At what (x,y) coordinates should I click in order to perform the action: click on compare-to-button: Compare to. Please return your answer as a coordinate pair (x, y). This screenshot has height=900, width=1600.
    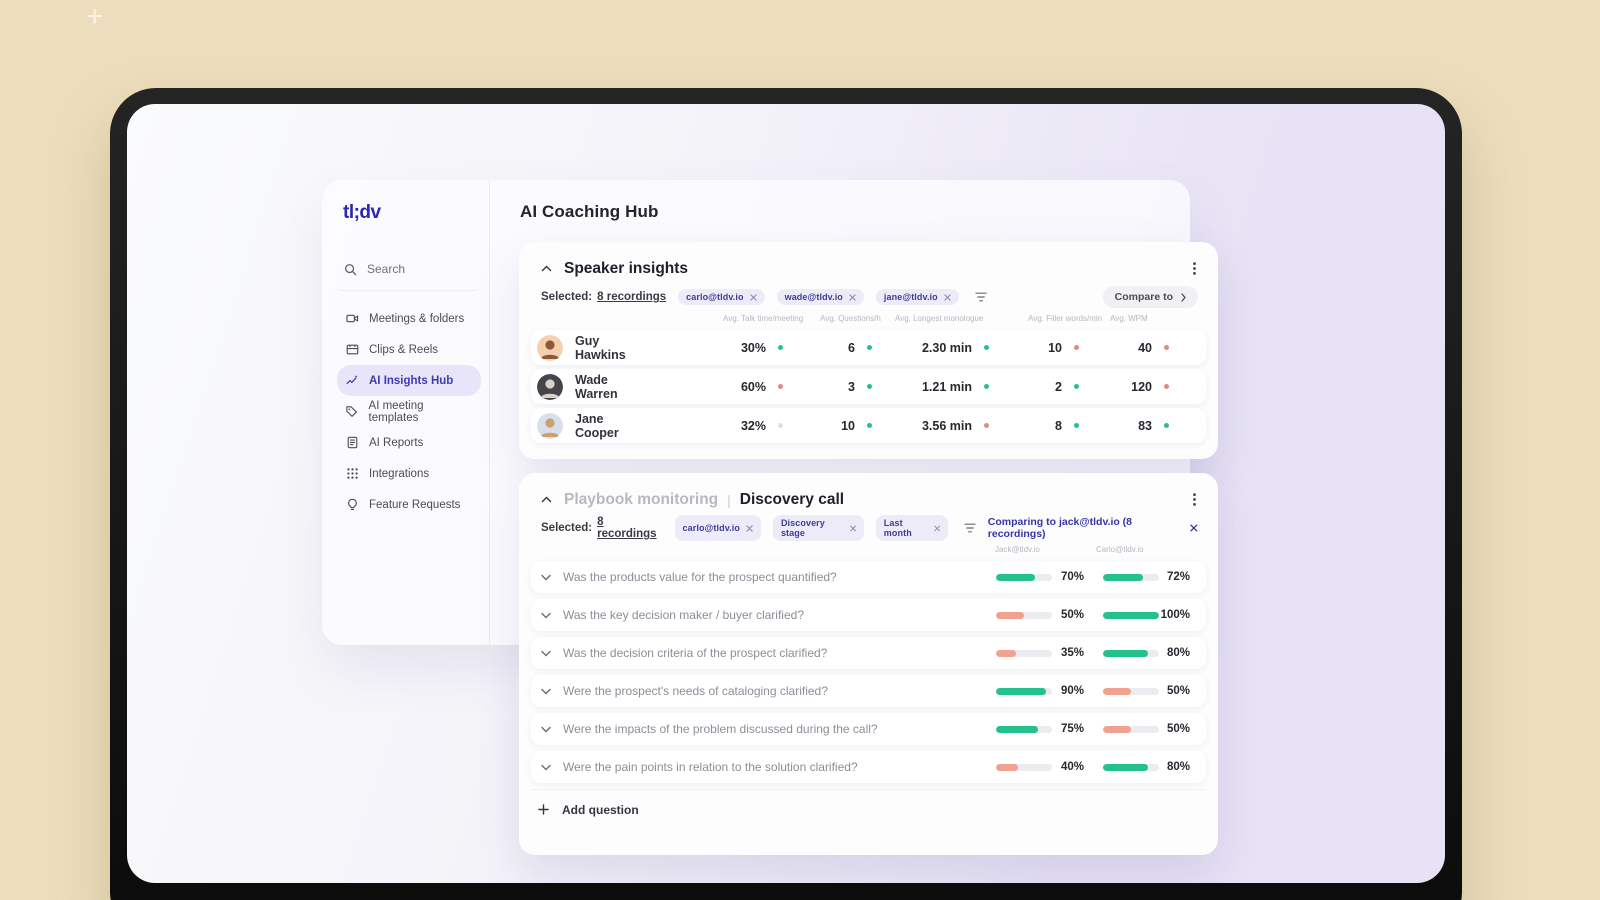
    Looking at the image, I should click on (1150, 297).